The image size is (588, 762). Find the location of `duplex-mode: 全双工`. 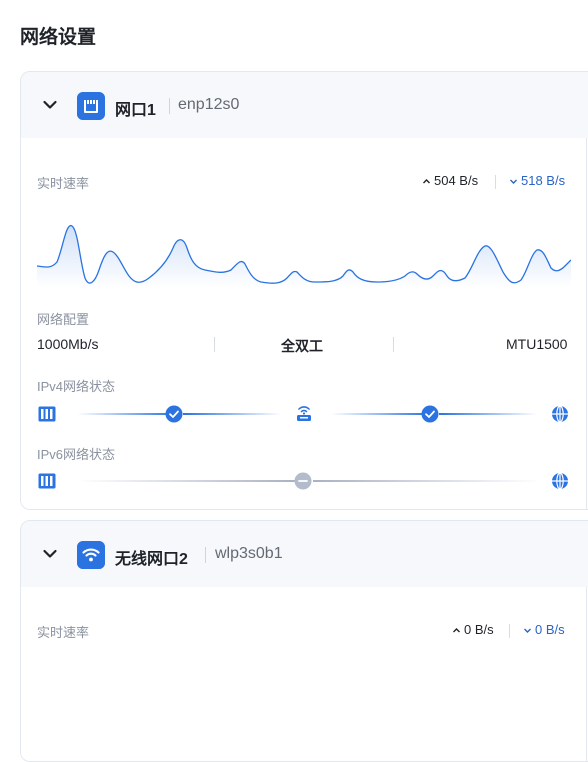

duplex-mode: 全双工 is located at coordinates (302, 346).